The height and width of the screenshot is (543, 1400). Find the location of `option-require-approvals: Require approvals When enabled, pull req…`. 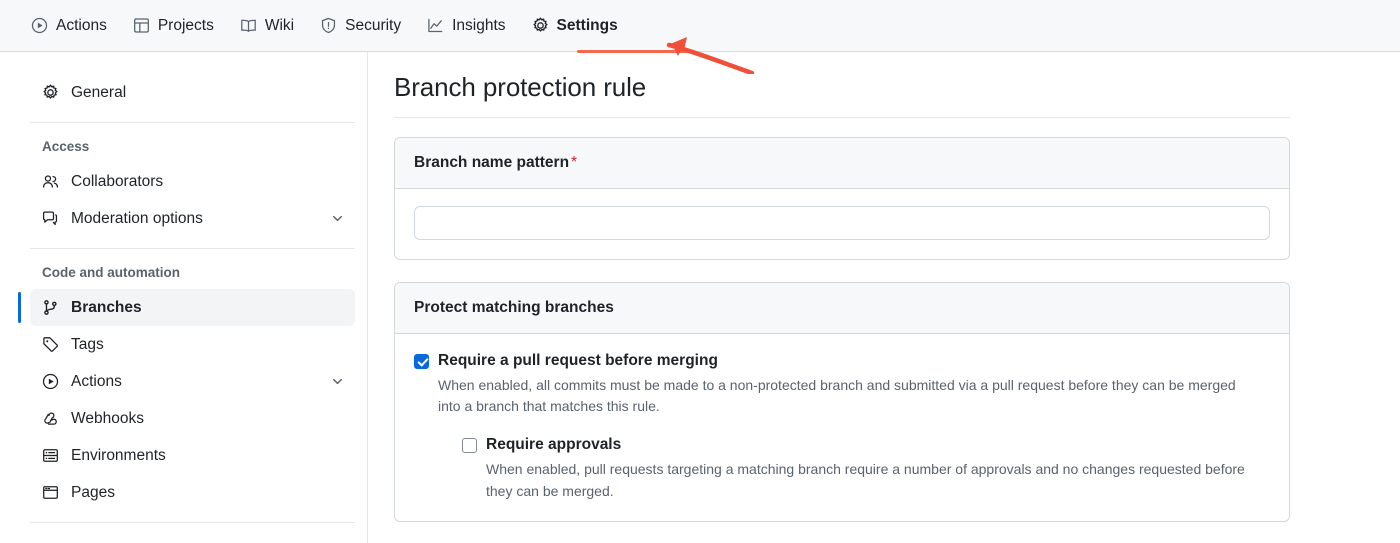

option-require-approvals: Require approvals When enabled, pull req… is located at coordinates (866, 468).